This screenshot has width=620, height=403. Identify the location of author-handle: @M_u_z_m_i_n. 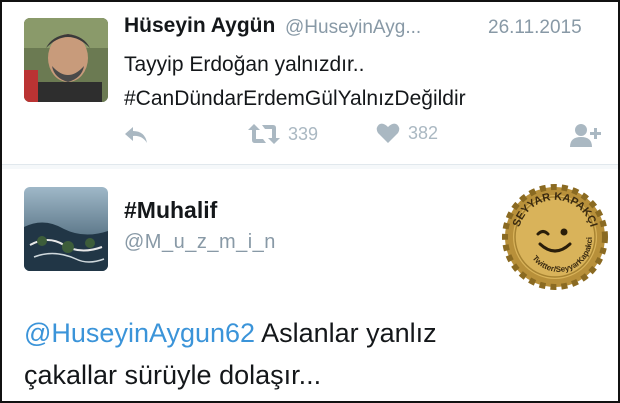
(200, 242).